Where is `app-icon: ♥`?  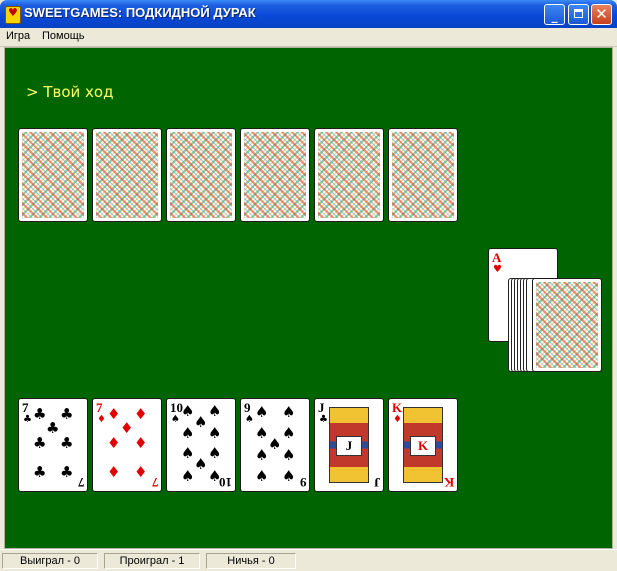
app-icon: ♥ is located at coordinates (13, 15).